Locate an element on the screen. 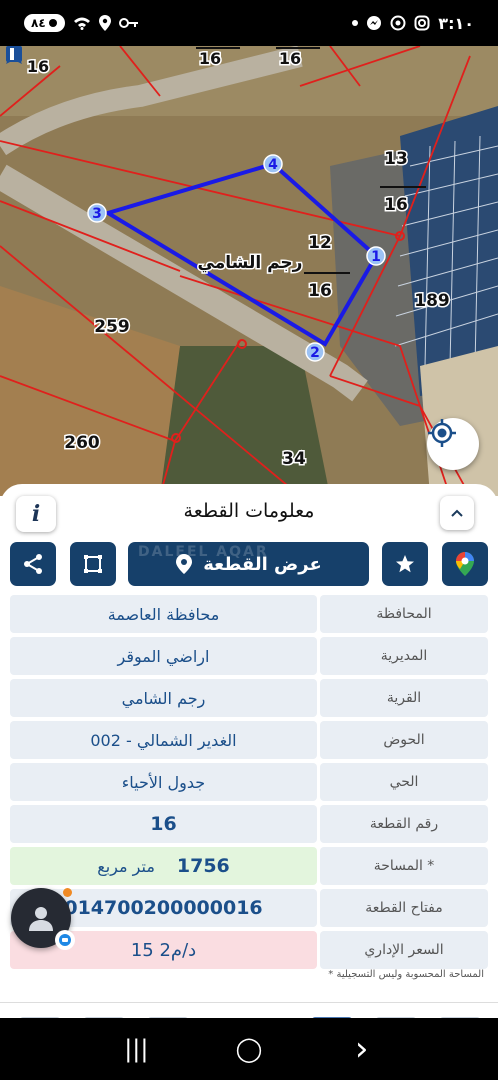 This screenshot has width=498, height=1080. messenger-badge-icon is located at coordinates (65, 940).